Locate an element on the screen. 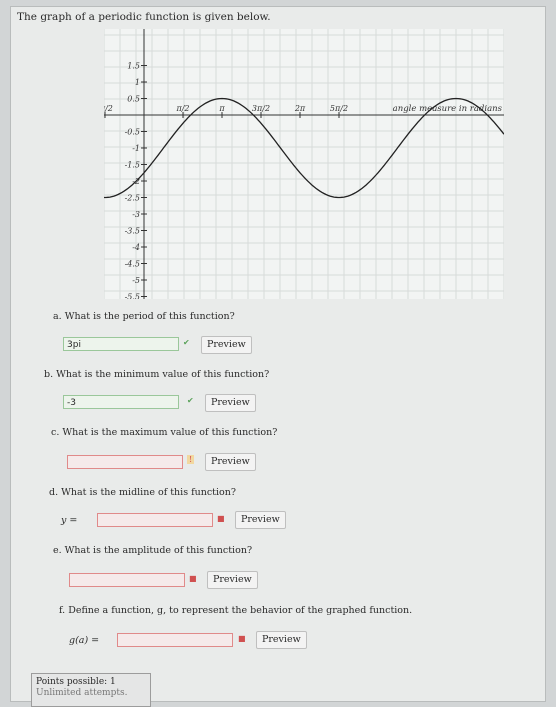 The width and height of the screenshot is (556, 707). preview-button-a: Preview is located at coordinates (226, 345).